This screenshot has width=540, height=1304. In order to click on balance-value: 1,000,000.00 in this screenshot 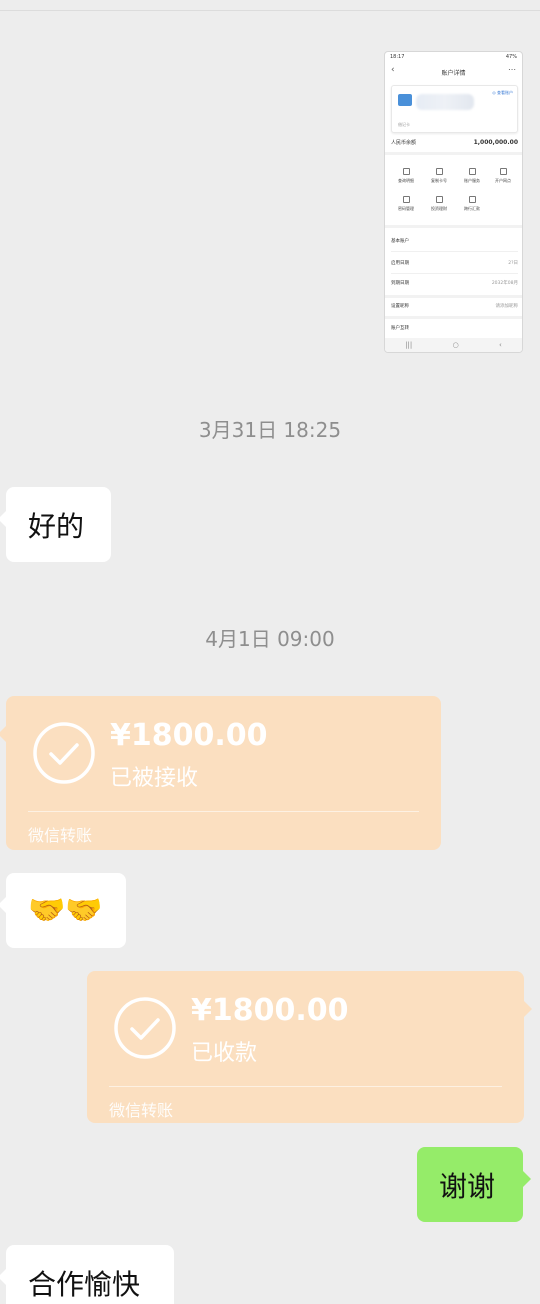, I will do `click(495, 142)`.